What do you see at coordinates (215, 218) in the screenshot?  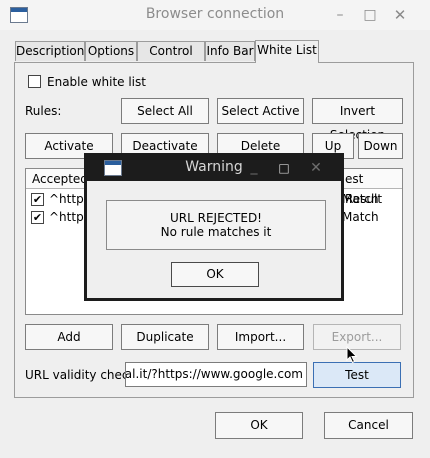 I see `message-line-1: URL REJECTED!` at bounding box center [215, 218].